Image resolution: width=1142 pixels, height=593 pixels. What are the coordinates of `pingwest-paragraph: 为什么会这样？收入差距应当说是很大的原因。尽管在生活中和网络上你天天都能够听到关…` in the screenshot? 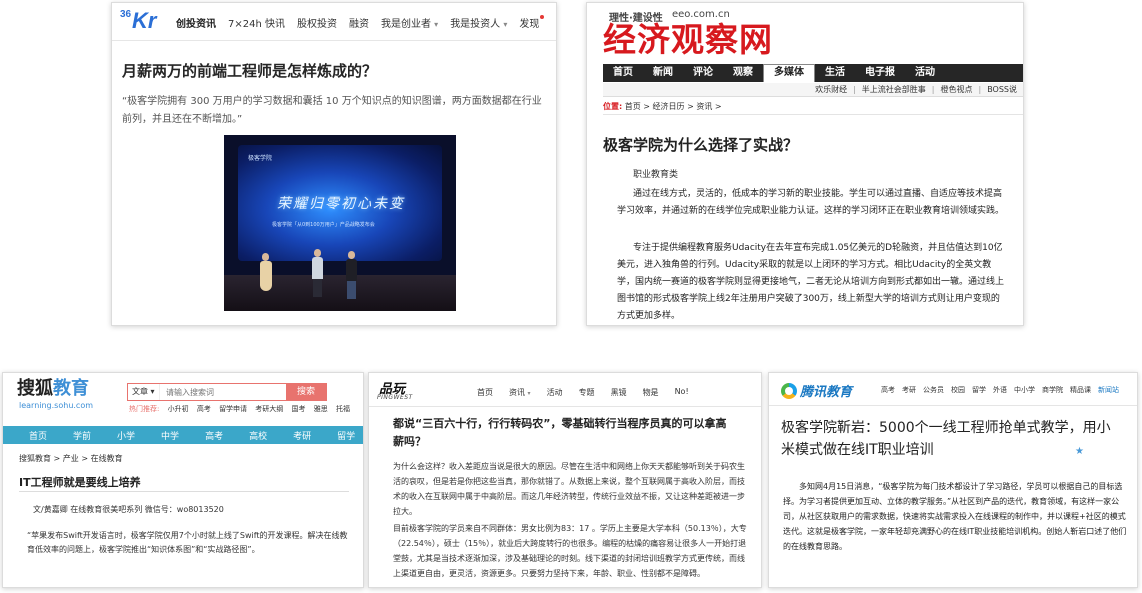 It's located at (569, 489).